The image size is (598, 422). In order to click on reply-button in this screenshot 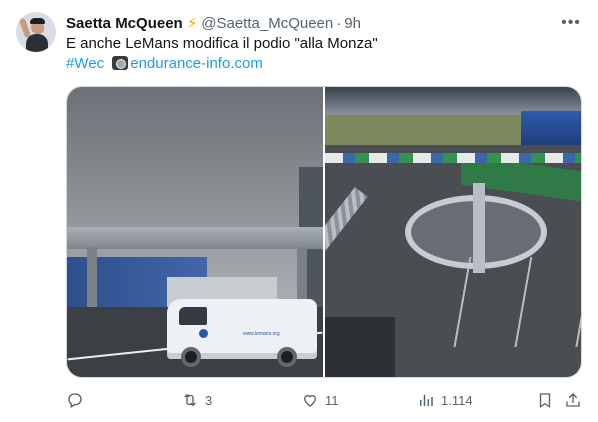, I will do `click(75, 400)`.